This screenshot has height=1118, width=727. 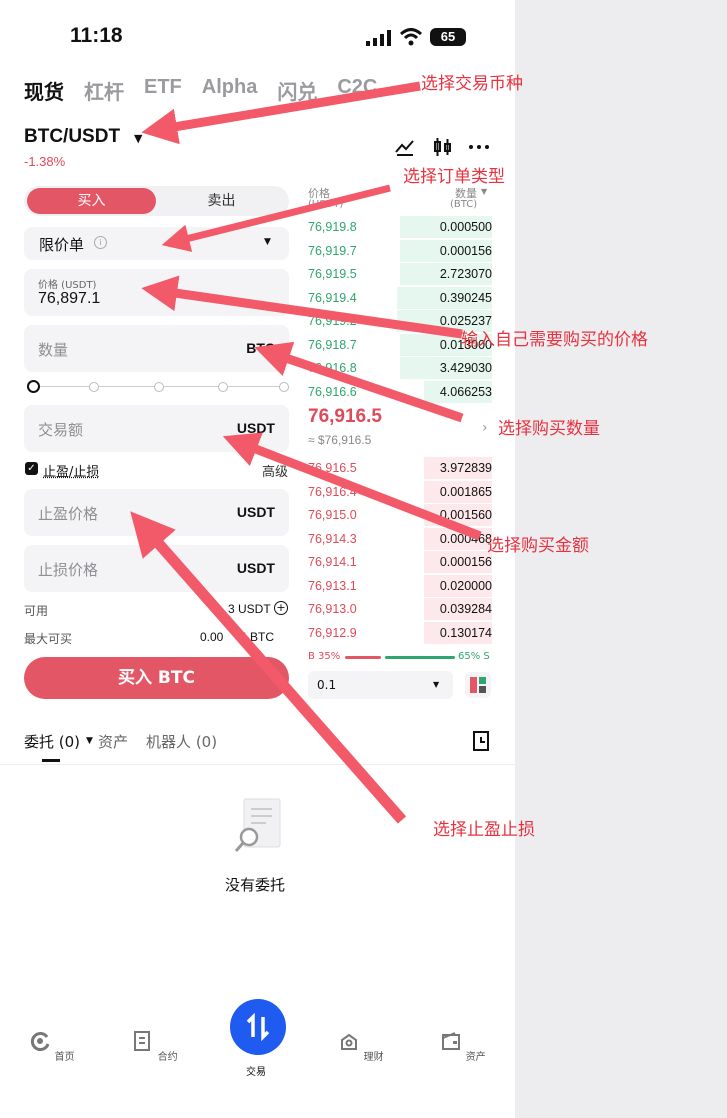 I want to click on arrow-amount, so click(x=359, y=382).